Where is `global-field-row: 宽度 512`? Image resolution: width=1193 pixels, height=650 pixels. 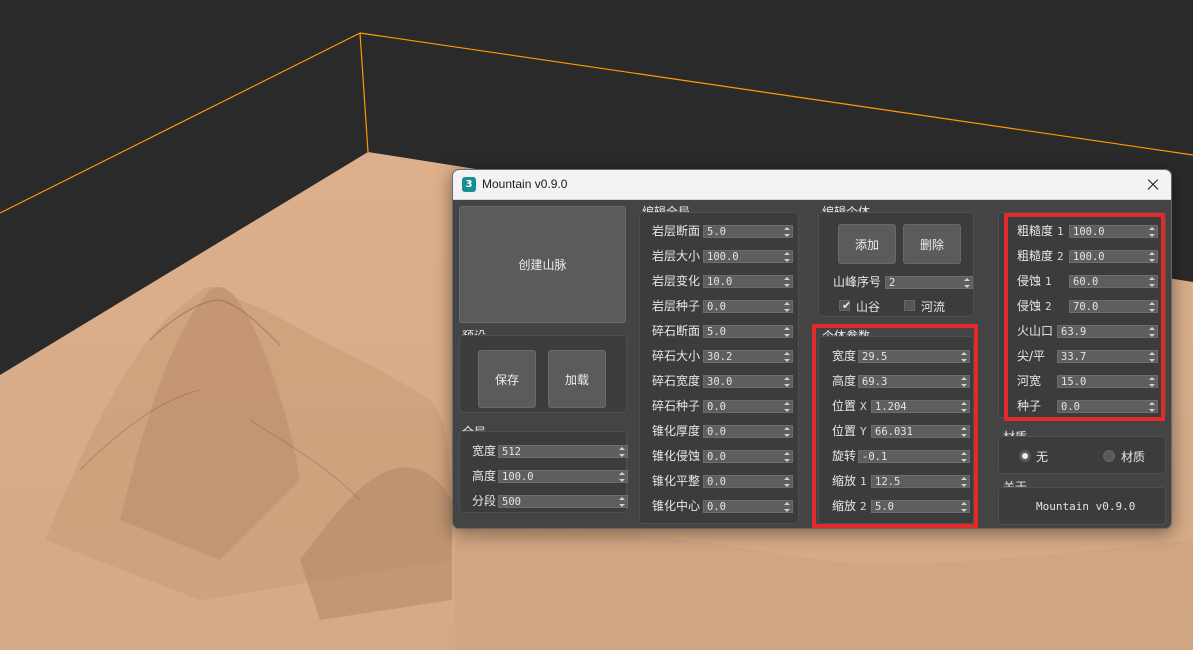
global-field-row: 宽度 512 is located at coordinates (550, 451).